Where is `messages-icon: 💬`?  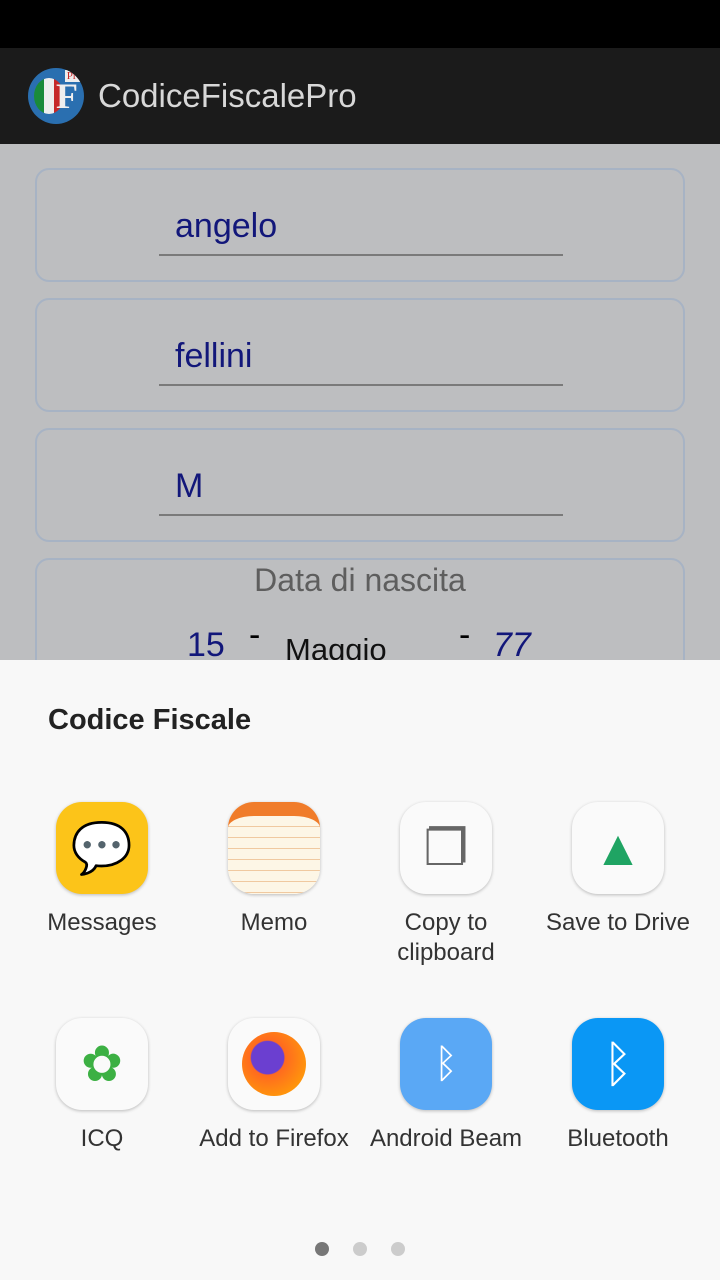
messages-icon: 💬 is located at coordinates (102, 848).